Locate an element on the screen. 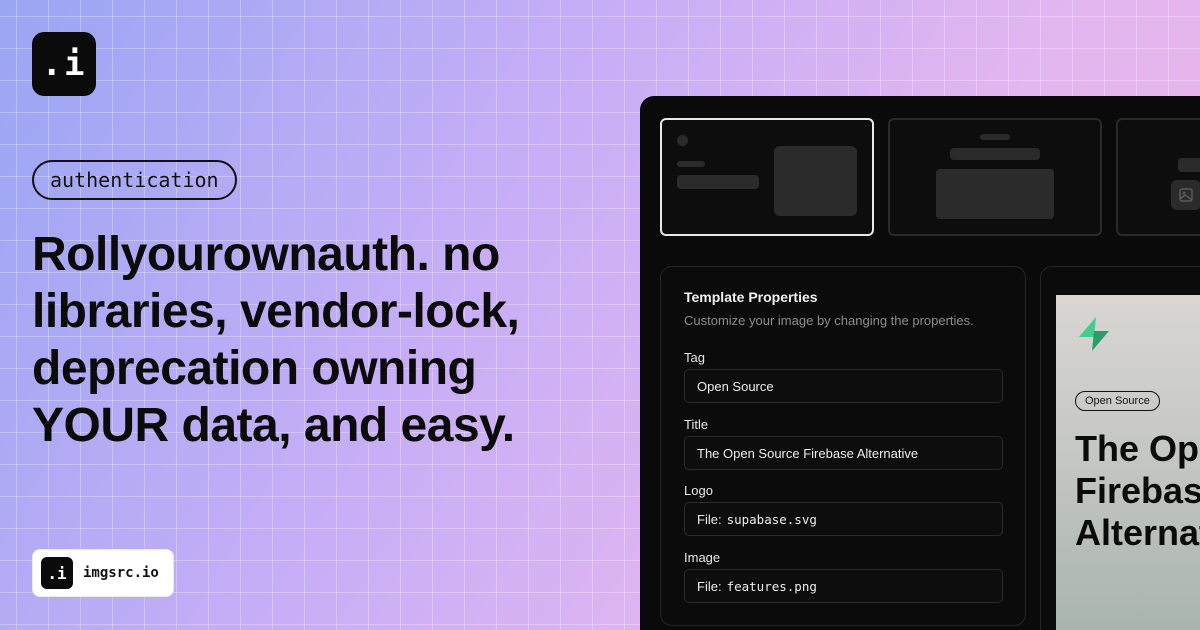 This screenshot has width=1200, height=630. logo-file-prefix: File: is located at coordinates (709, 519).